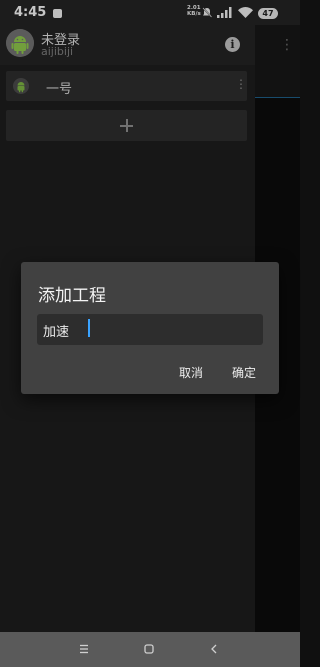 The width and height of the screenshot is (320, 667). I want to click on dialog-title: 添加工程, so click(72, 296).